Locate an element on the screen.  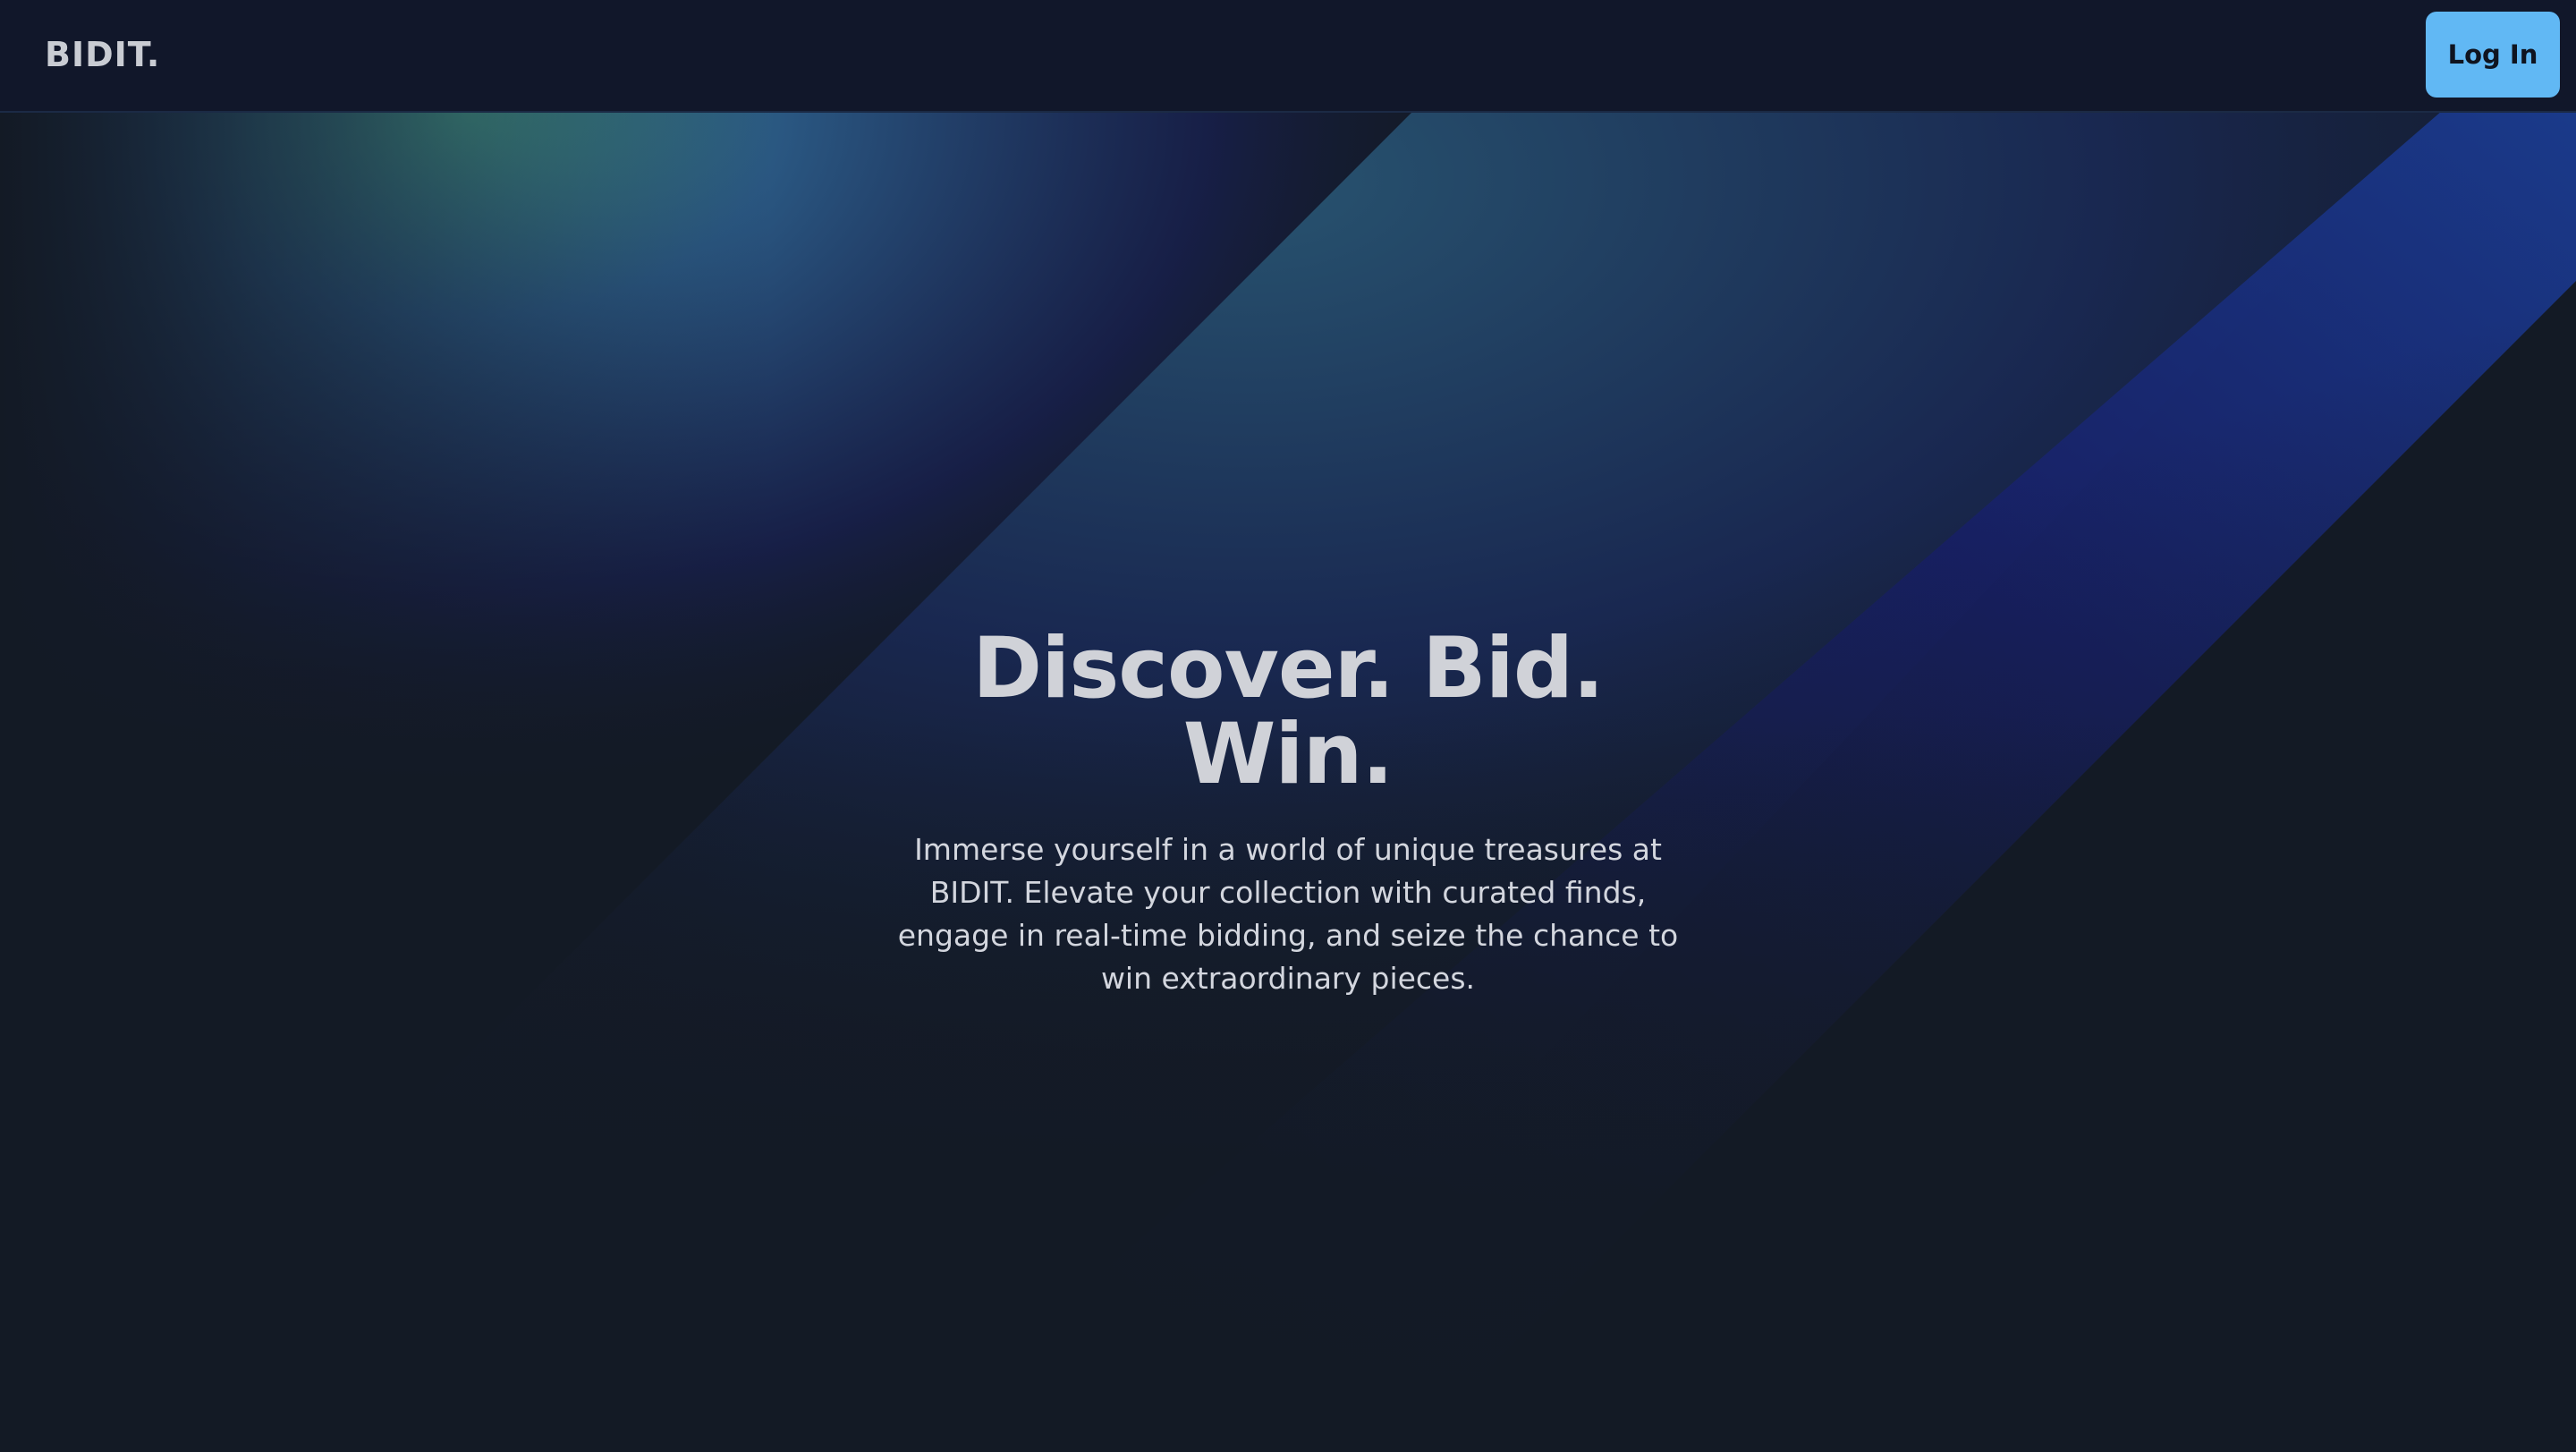
login-button: Log In is located at coordinates (2493, 55).